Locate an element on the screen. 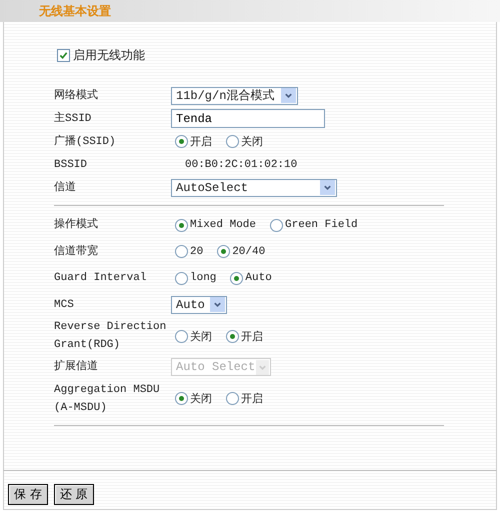 The width and height of the screenshot is (500, 513). radio-option: 20/40 is located at coordinates (241, 251).